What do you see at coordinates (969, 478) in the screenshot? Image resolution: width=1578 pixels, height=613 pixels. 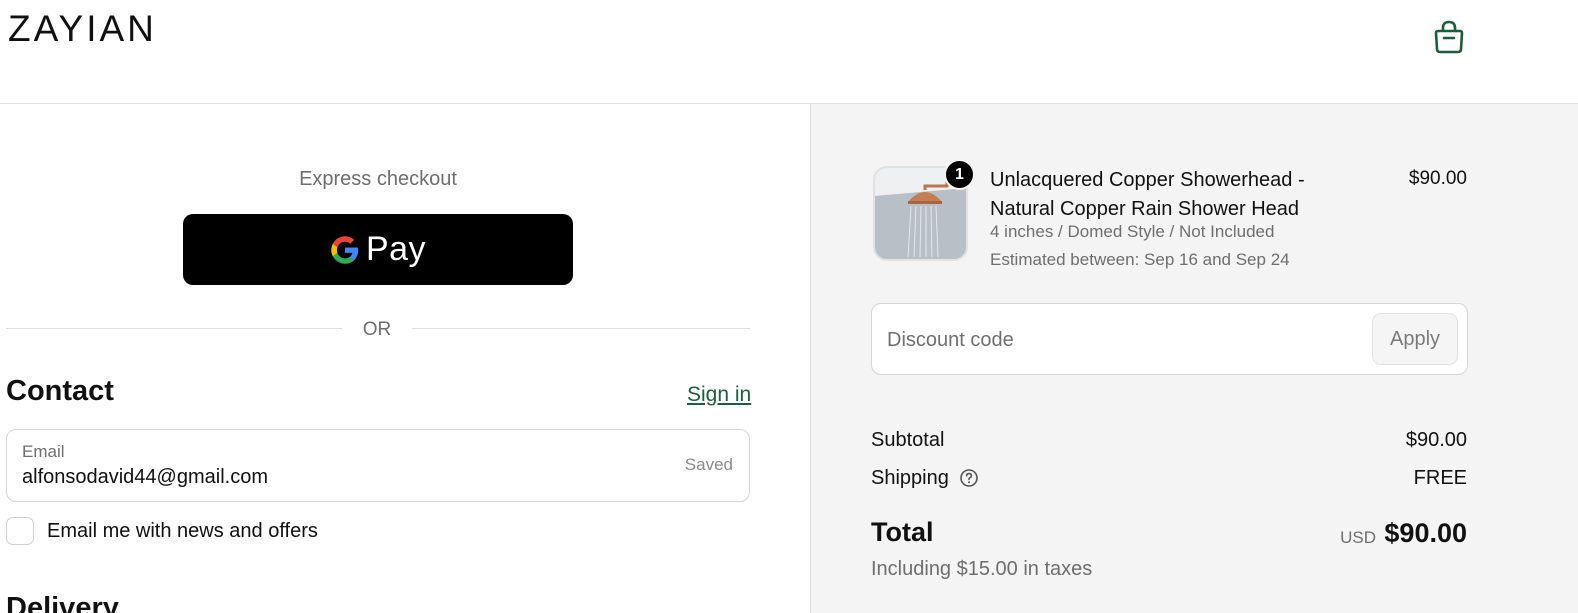 I see `question-circle-icon` at bounding box center [969, 478].